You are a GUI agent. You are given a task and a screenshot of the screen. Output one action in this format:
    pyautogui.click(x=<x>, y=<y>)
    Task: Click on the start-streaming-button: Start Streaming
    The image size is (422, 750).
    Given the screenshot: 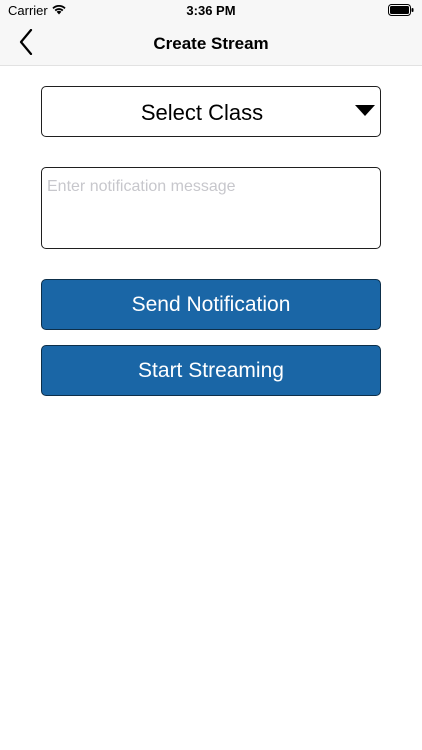 What is the action you would take?
    pyautogui.click(x=211, y=370)
    